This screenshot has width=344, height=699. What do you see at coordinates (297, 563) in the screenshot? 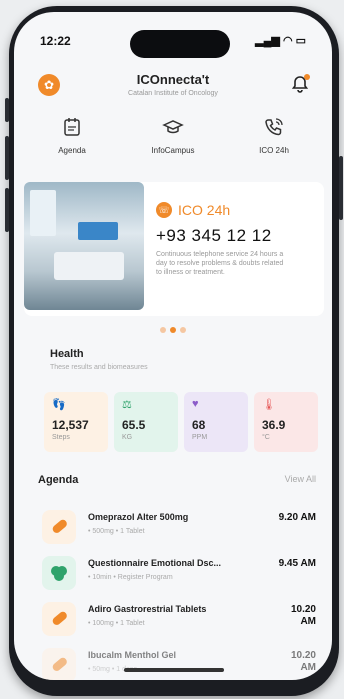
I see `agenda-item-time: 9.45 AM` at bounding box center [297, 563].